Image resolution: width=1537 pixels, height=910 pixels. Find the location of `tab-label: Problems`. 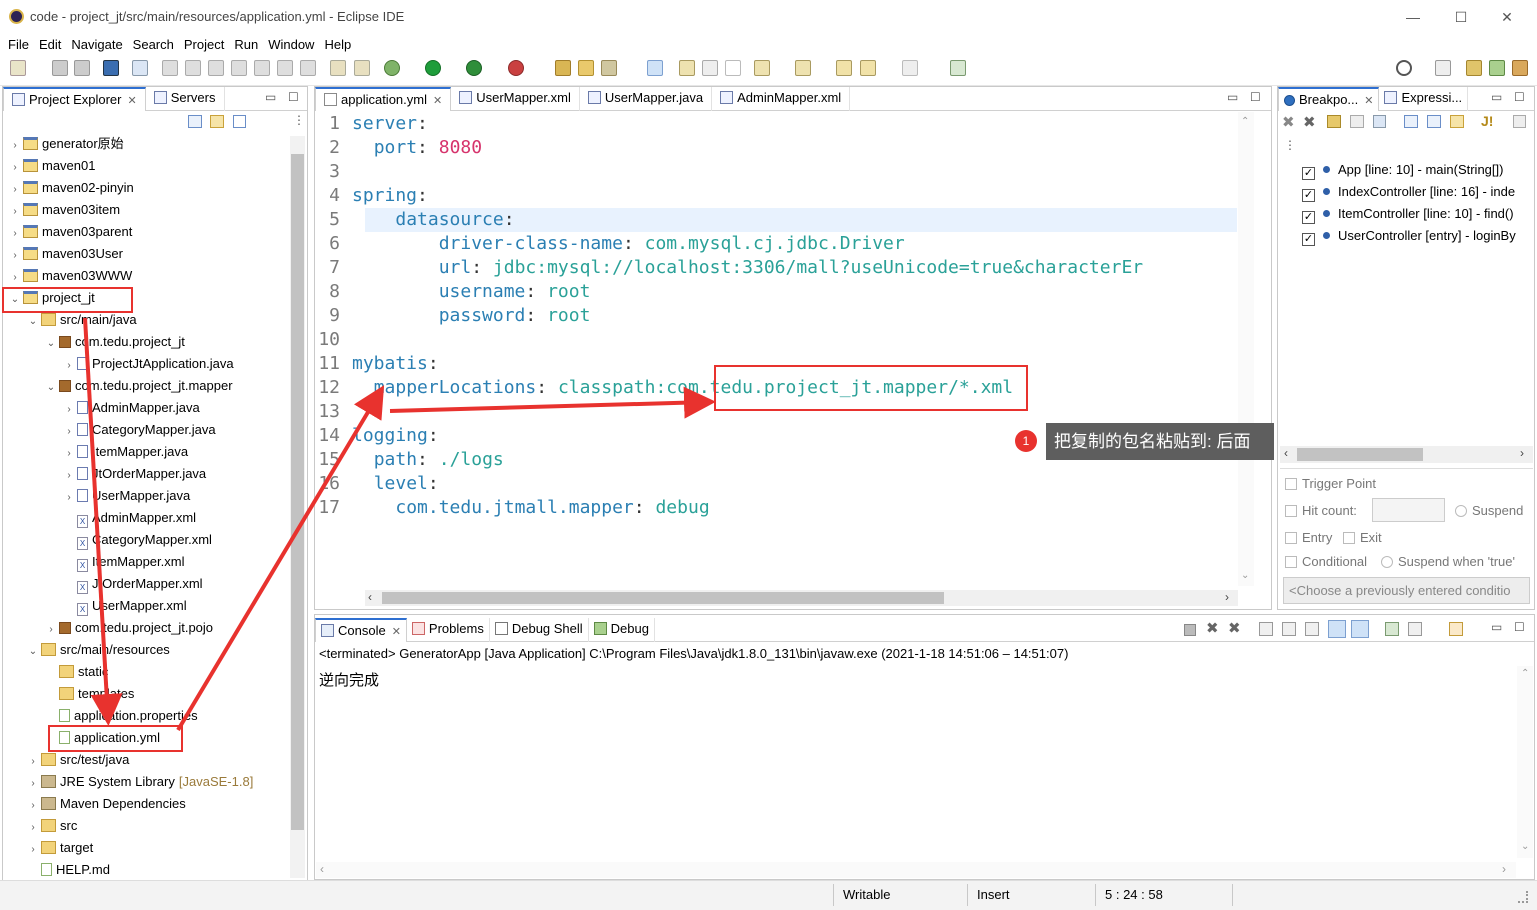

tab-label: Problems is located at coordinates (456, 628).